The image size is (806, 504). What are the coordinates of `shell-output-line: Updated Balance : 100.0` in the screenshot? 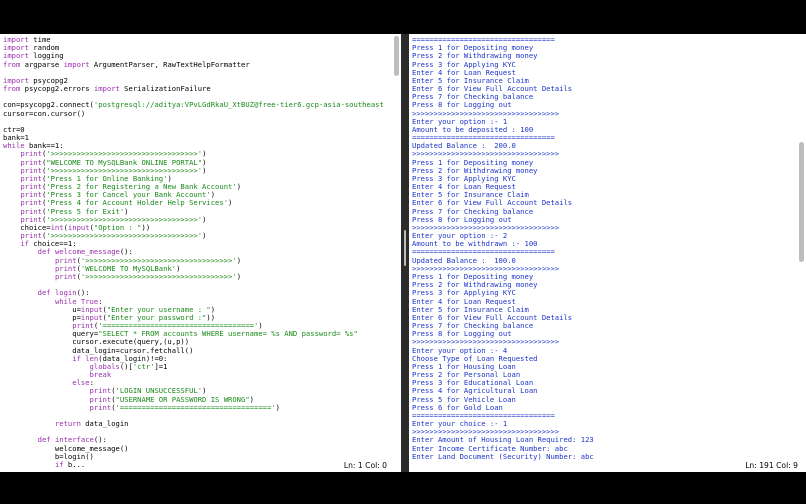 It's located at (464, 260).